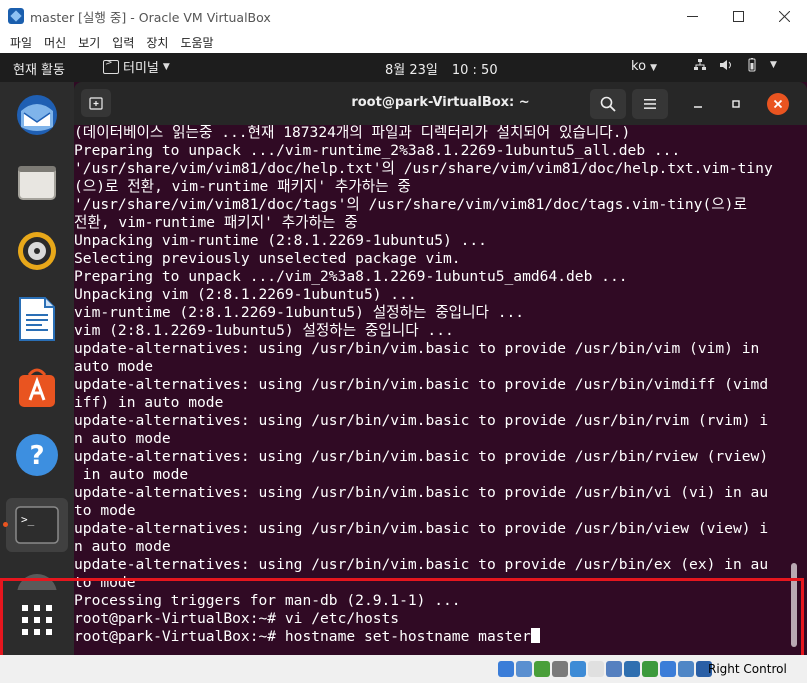  What do you see at coordinates (441, 68) in the screenshot?
I see `clock: 8월 23일 10 : 50` at bounding box center [441, 68].